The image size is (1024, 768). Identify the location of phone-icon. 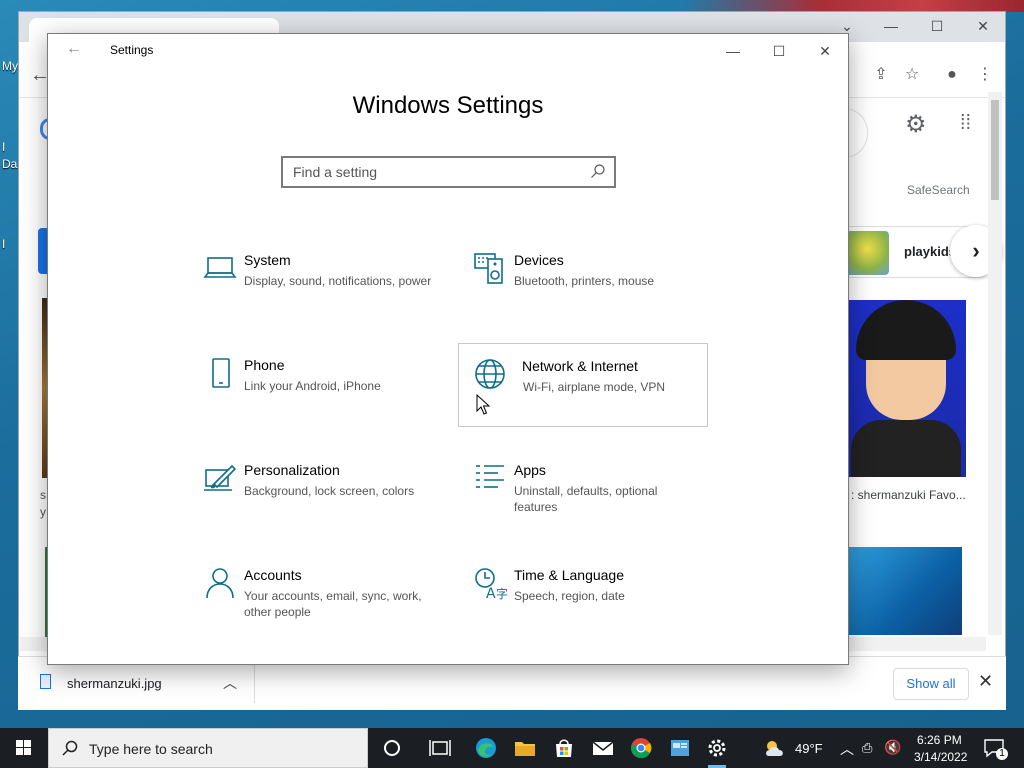
(221, 373).